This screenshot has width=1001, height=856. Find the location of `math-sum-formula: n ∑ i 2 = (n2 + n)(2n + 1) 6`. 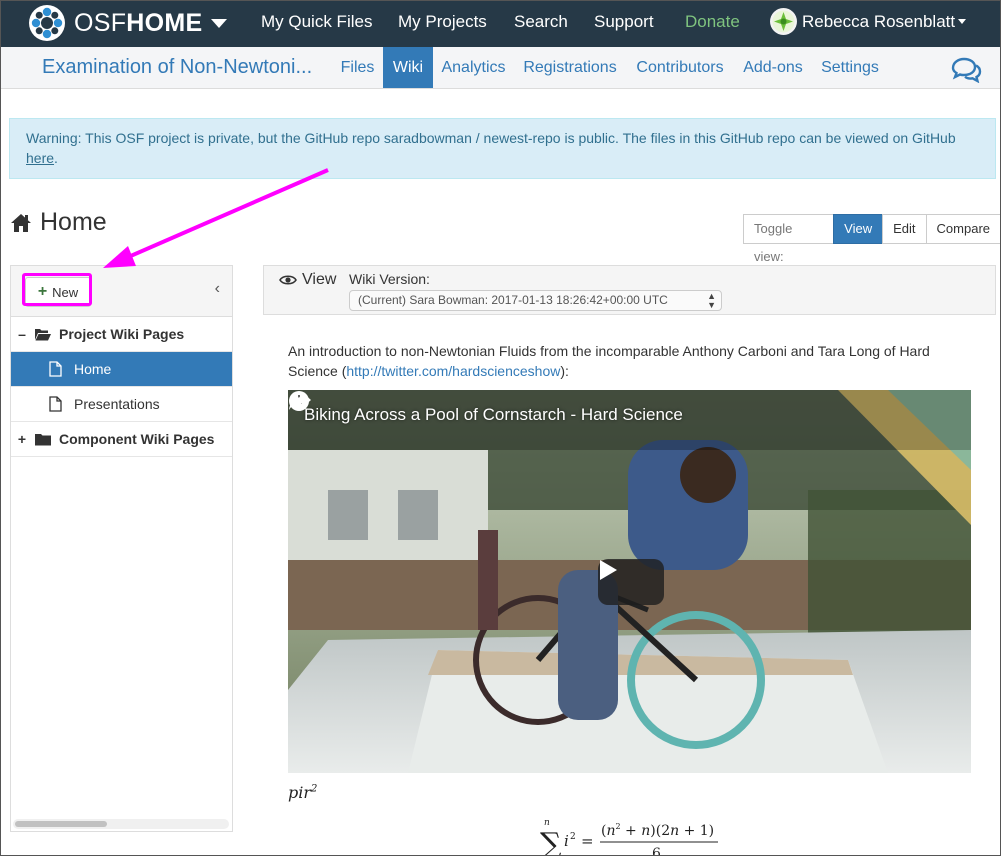

math-sum-formula: n ∑ i 2 = (n2 + n)(2n + 1) 6 is located at coordinates (629, 837).